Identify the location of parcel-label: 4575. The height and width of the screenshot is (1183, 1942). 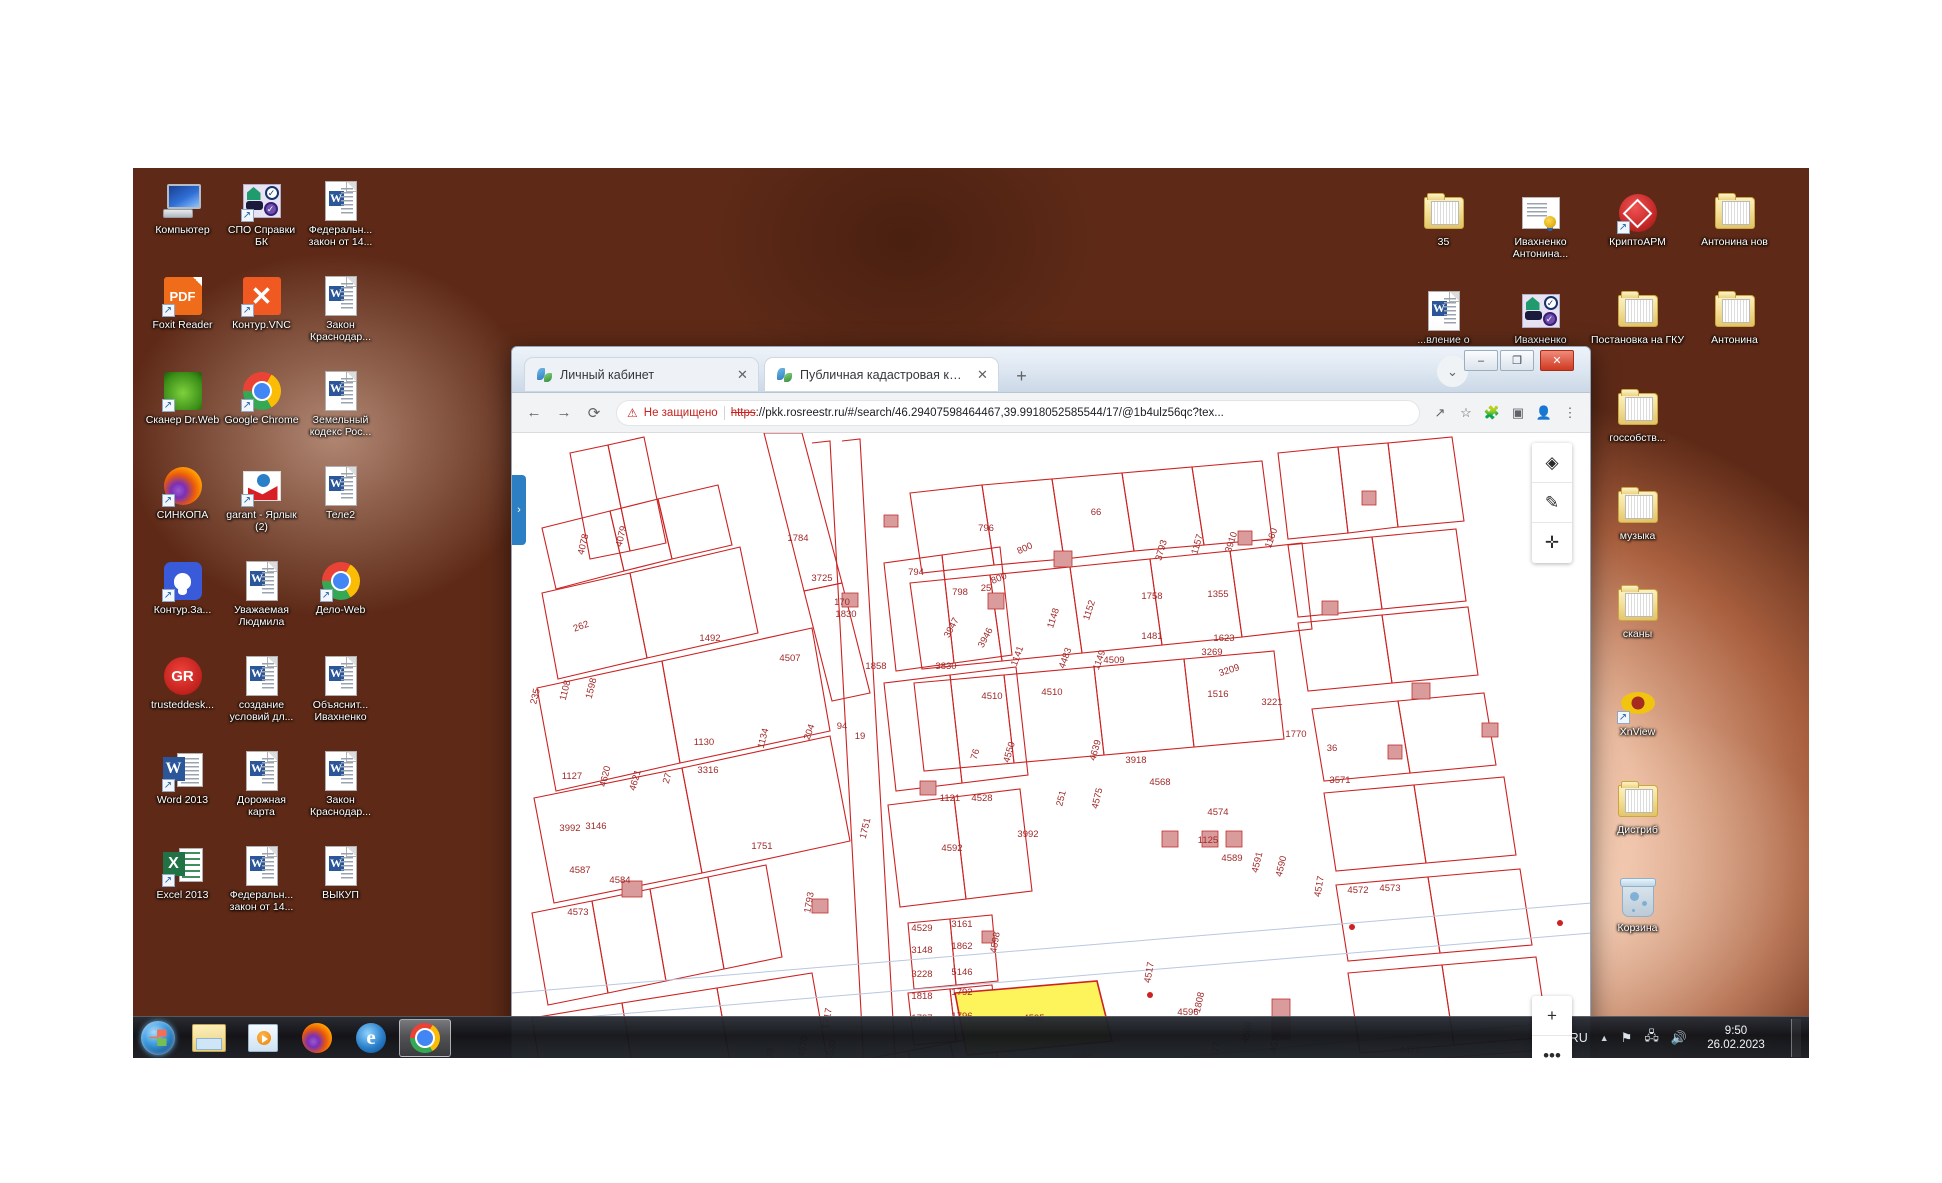
(1098, 798).